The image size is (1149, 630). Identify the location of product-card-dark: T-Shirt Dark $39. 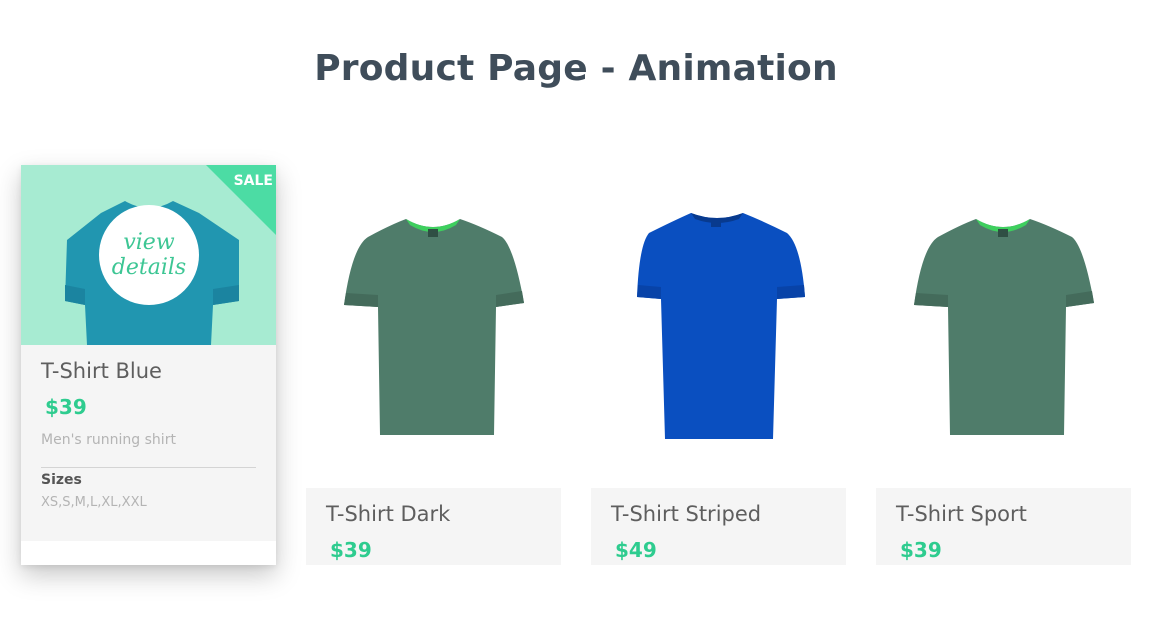
(433, 365).